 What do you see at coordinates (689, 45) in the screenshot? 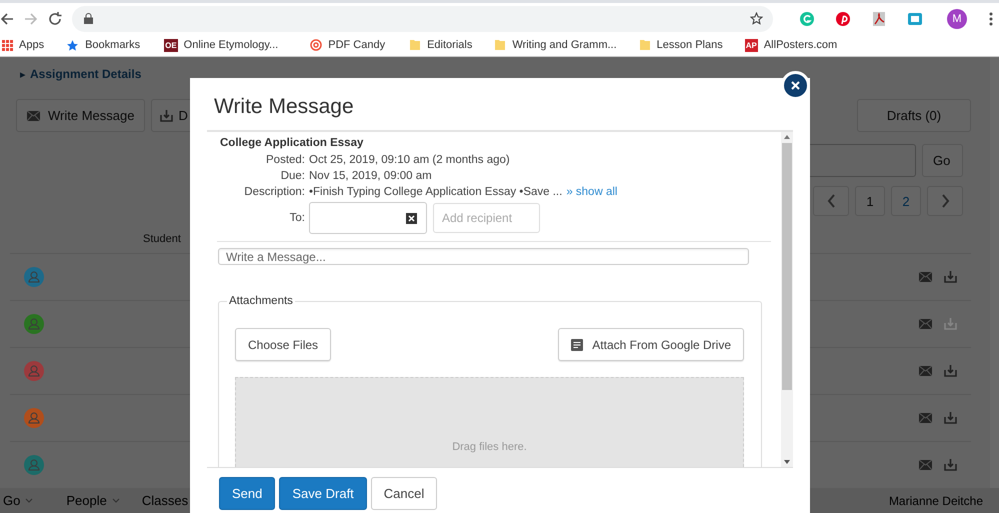
I see `bookmark-label: Lesson Plans` at bounding box center [689, 45].